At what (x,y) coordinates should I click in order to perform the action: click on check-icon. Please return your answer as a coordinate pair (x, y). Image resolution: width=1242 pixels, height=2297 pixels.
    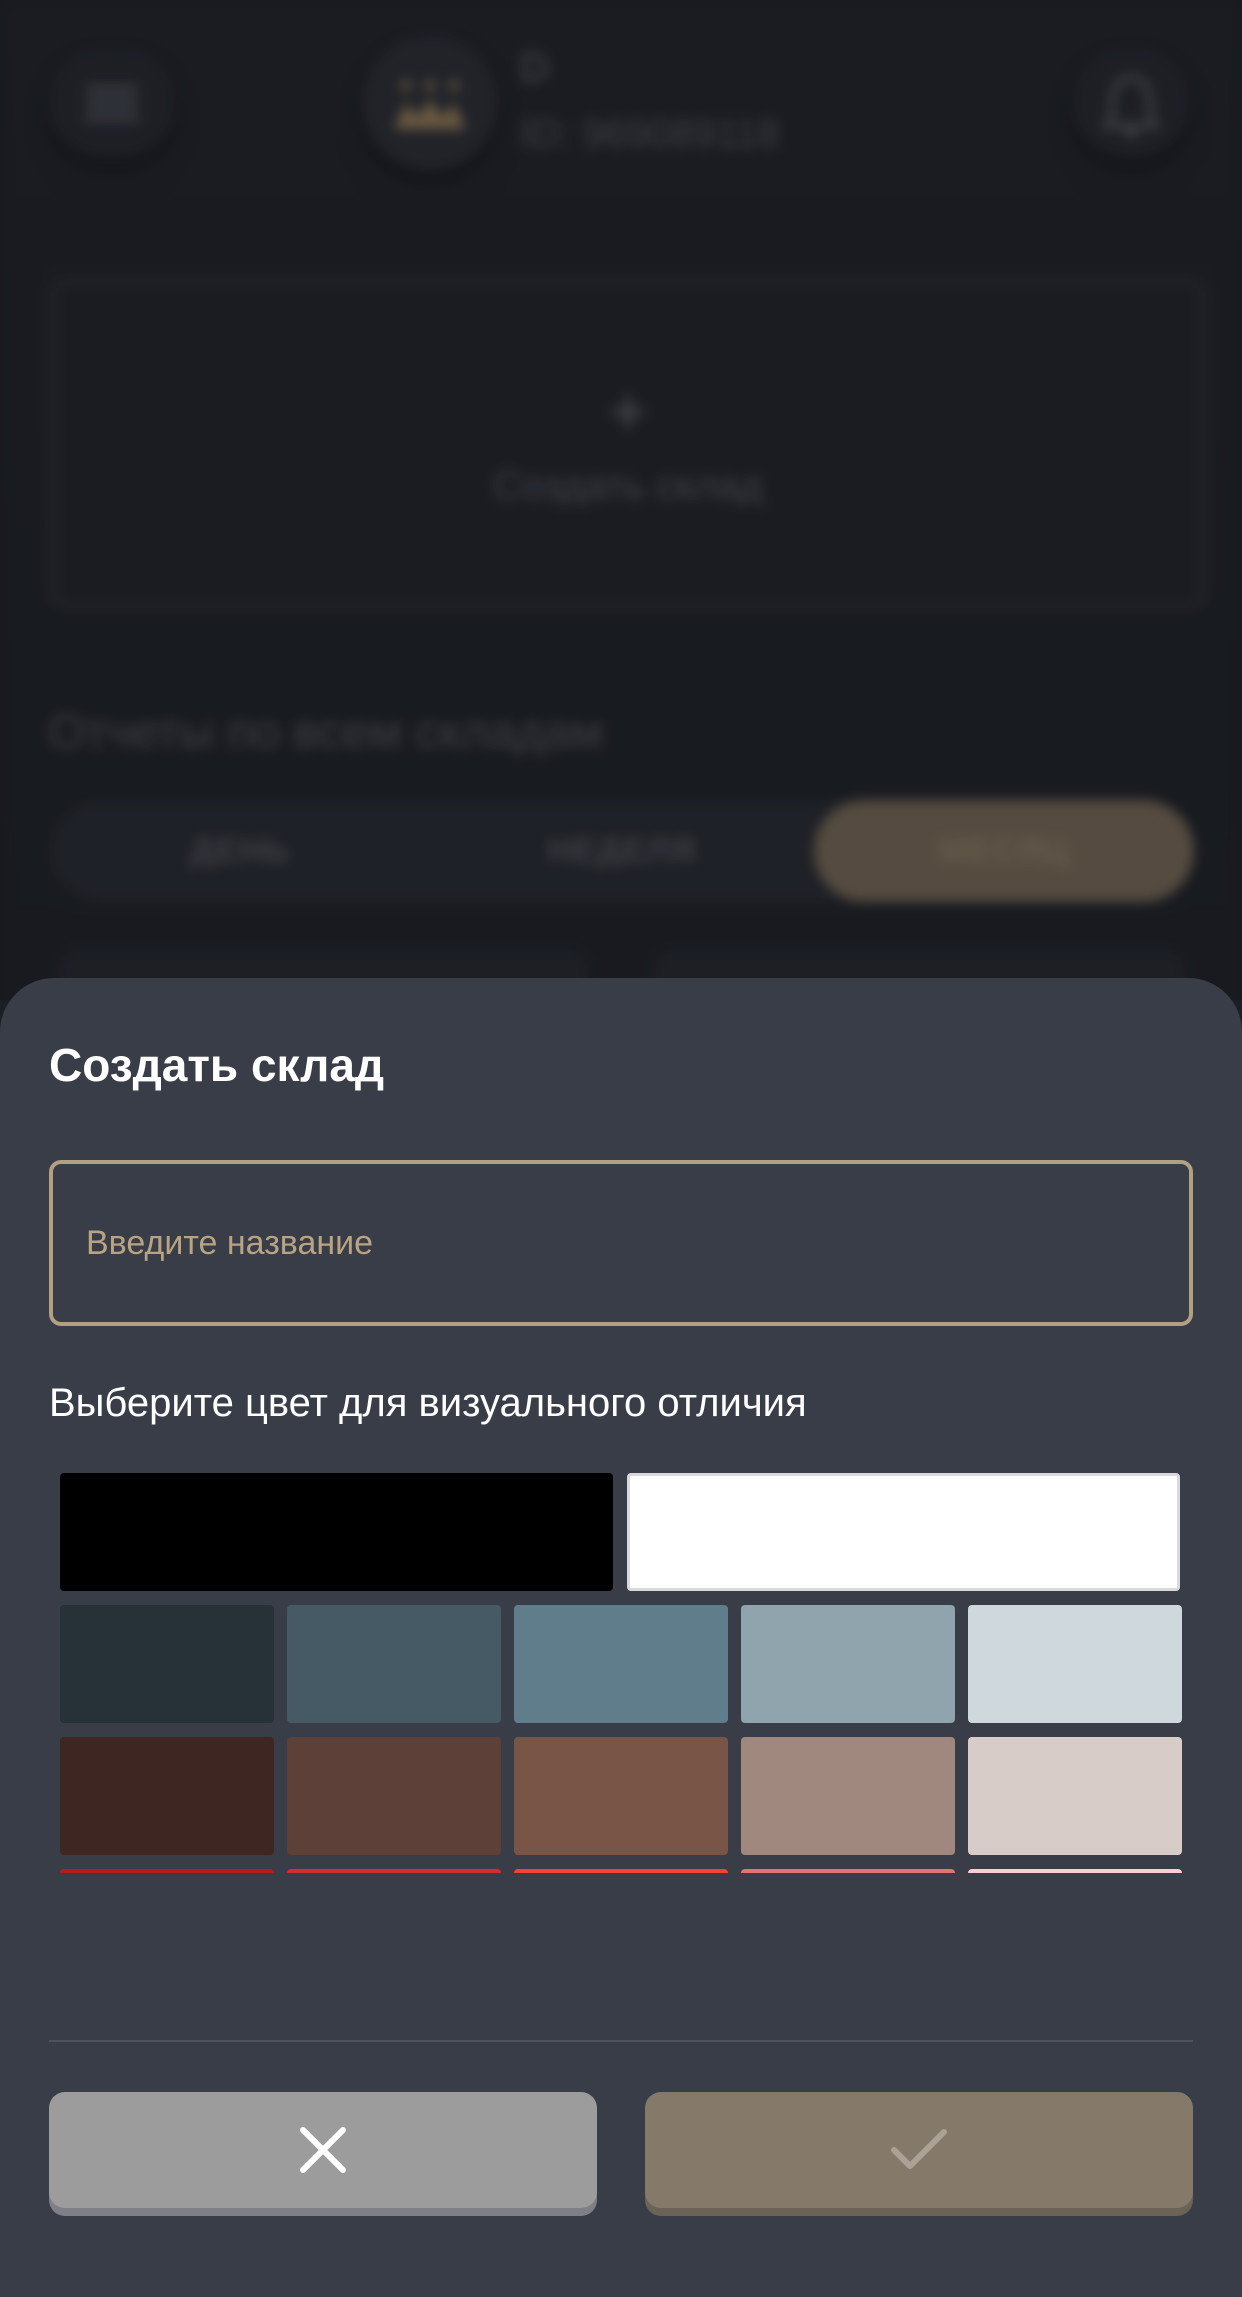
    Looking at the image, I should click on (919, 2149).